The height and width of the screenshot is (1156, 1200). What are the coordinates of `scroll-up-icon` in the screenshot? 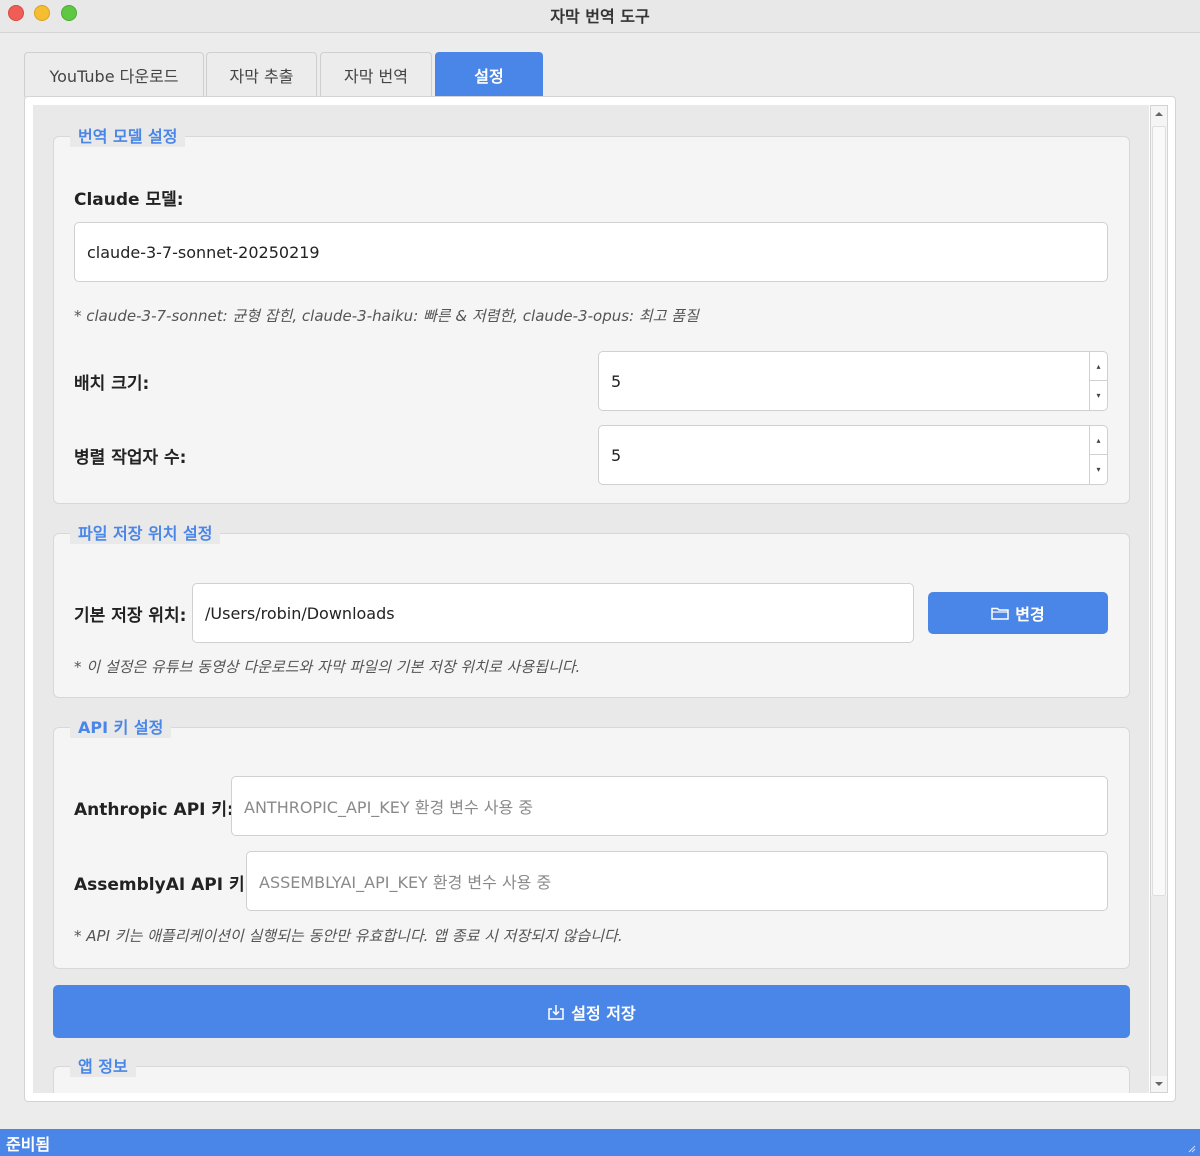 It's located at (1159, 114).